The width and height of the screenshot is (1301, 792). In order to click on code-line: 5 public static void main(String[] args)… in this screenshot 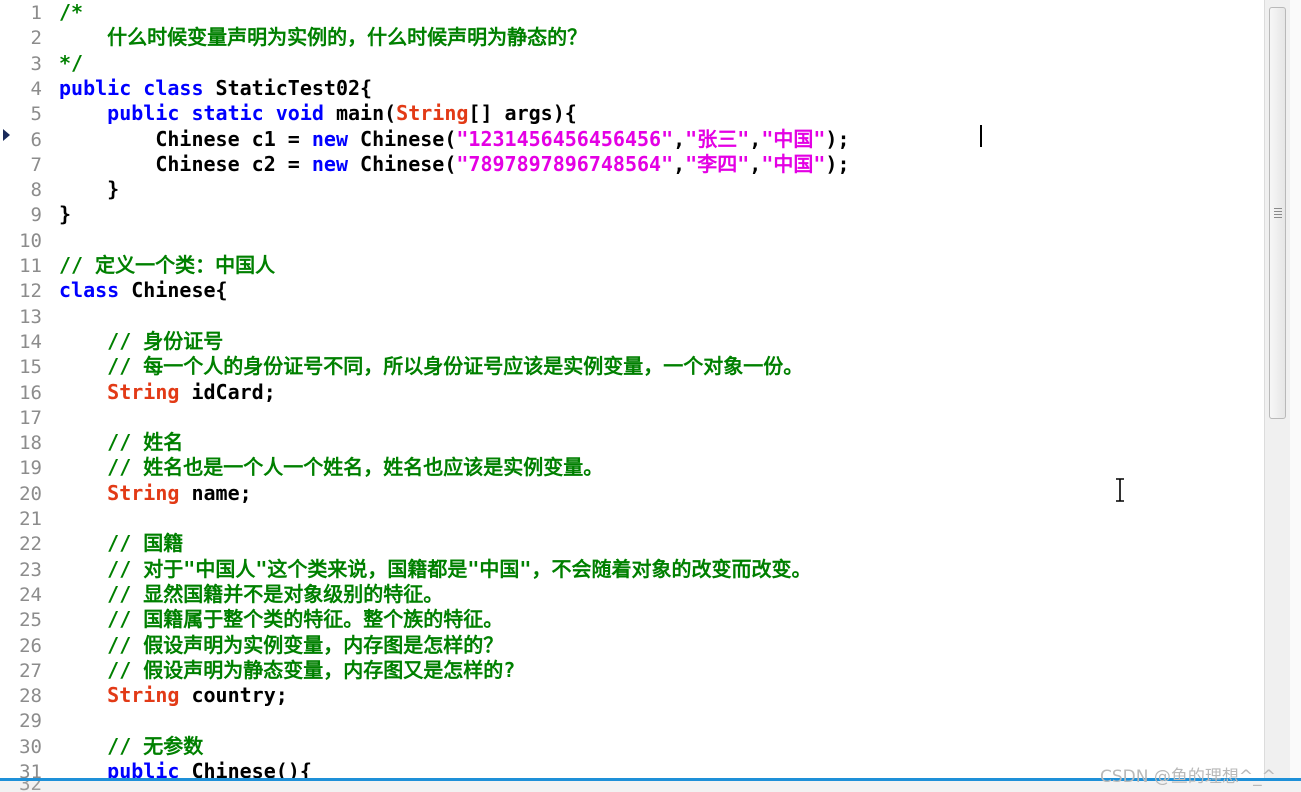, I will do `click(288, 113)`.